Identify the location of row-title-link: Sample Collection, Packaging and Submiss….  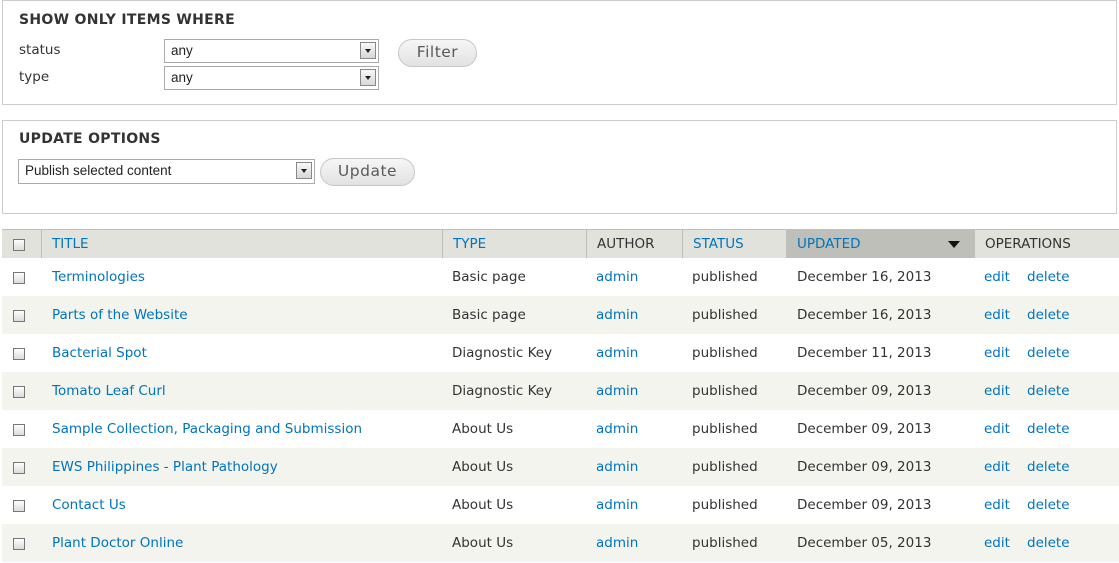
(207, 429).